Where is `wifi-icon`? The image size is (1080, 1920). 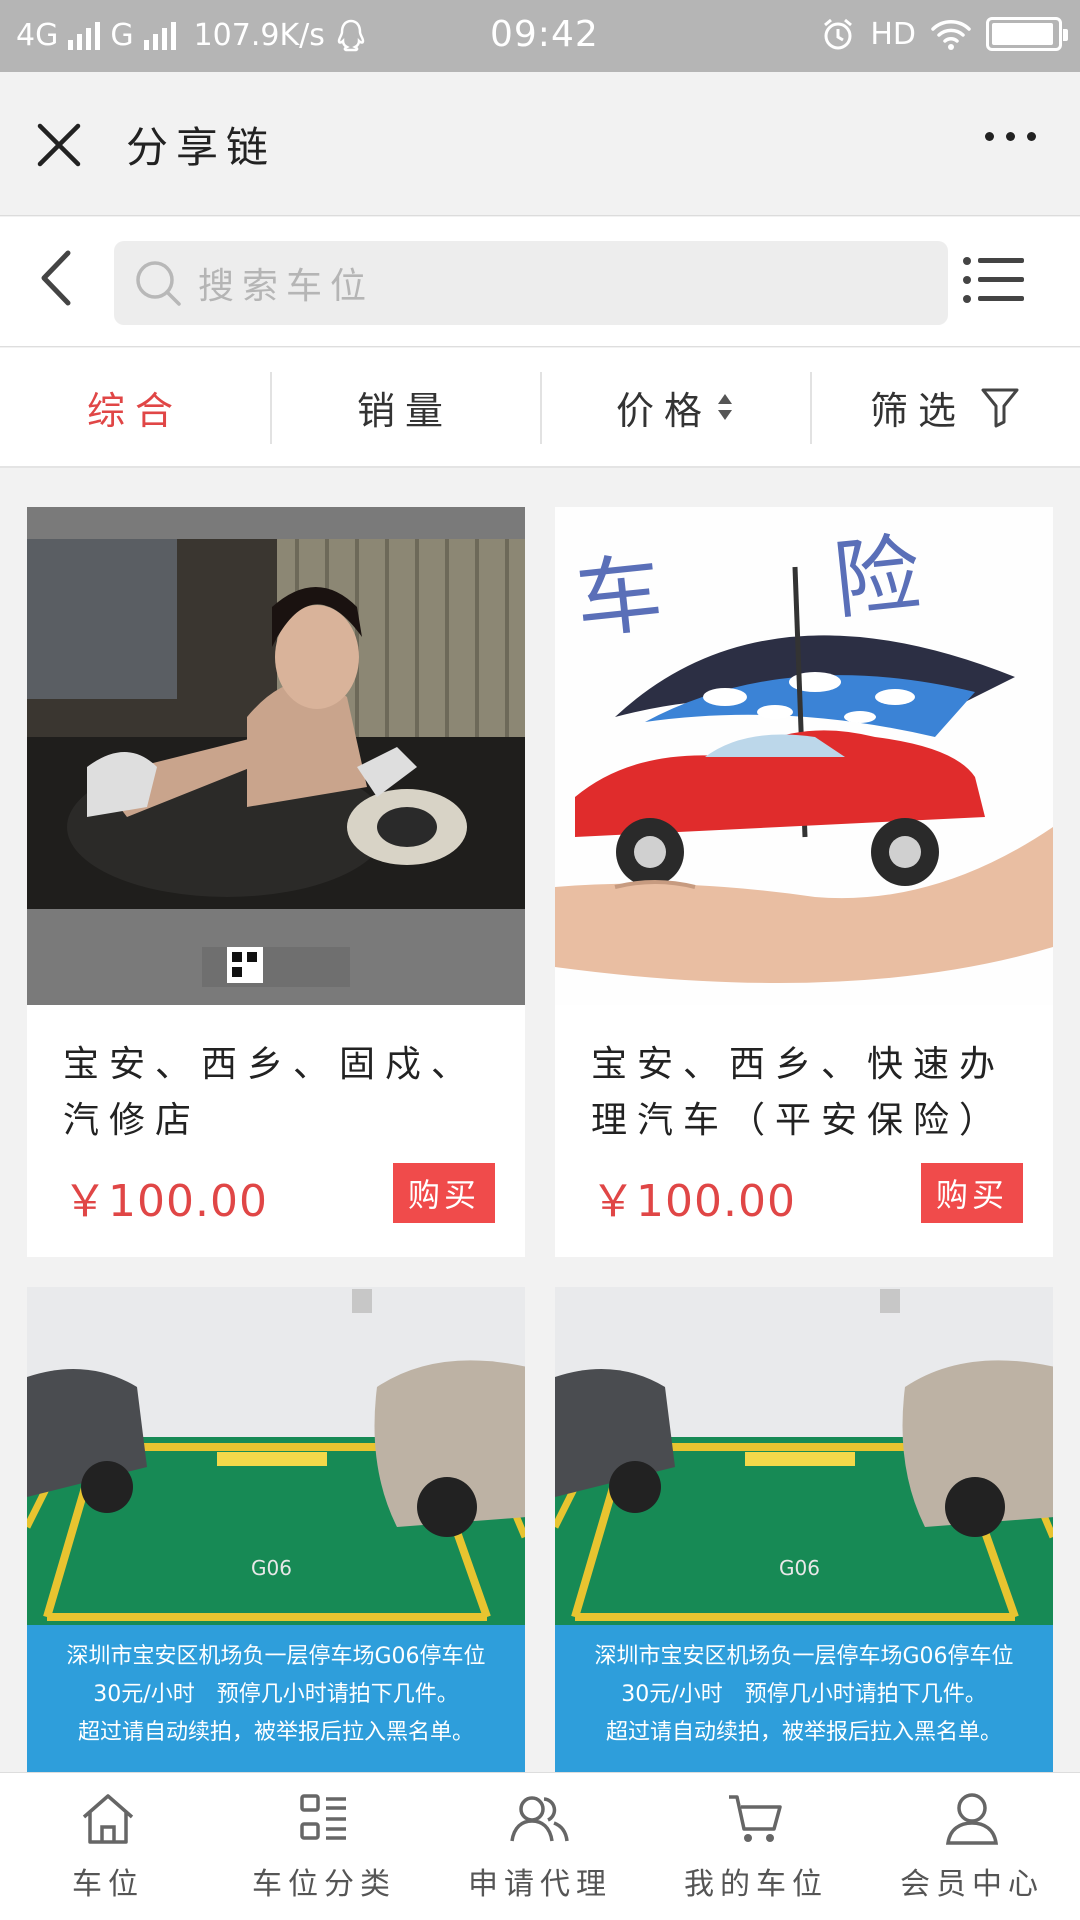 wifi-icon is located at coordinates (951, 35).